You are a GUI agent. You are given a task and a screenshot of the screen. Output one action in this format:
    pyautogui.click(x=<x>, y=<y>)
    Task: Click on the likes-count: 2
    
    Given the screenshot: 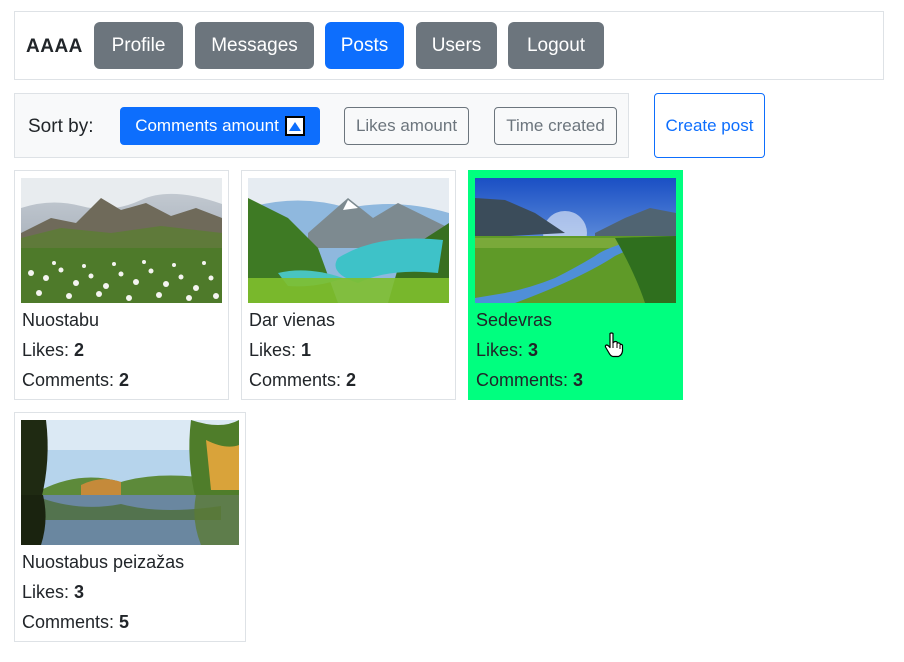 What is the action you would take?
    pyautogui.click(x=79, y=350)
    